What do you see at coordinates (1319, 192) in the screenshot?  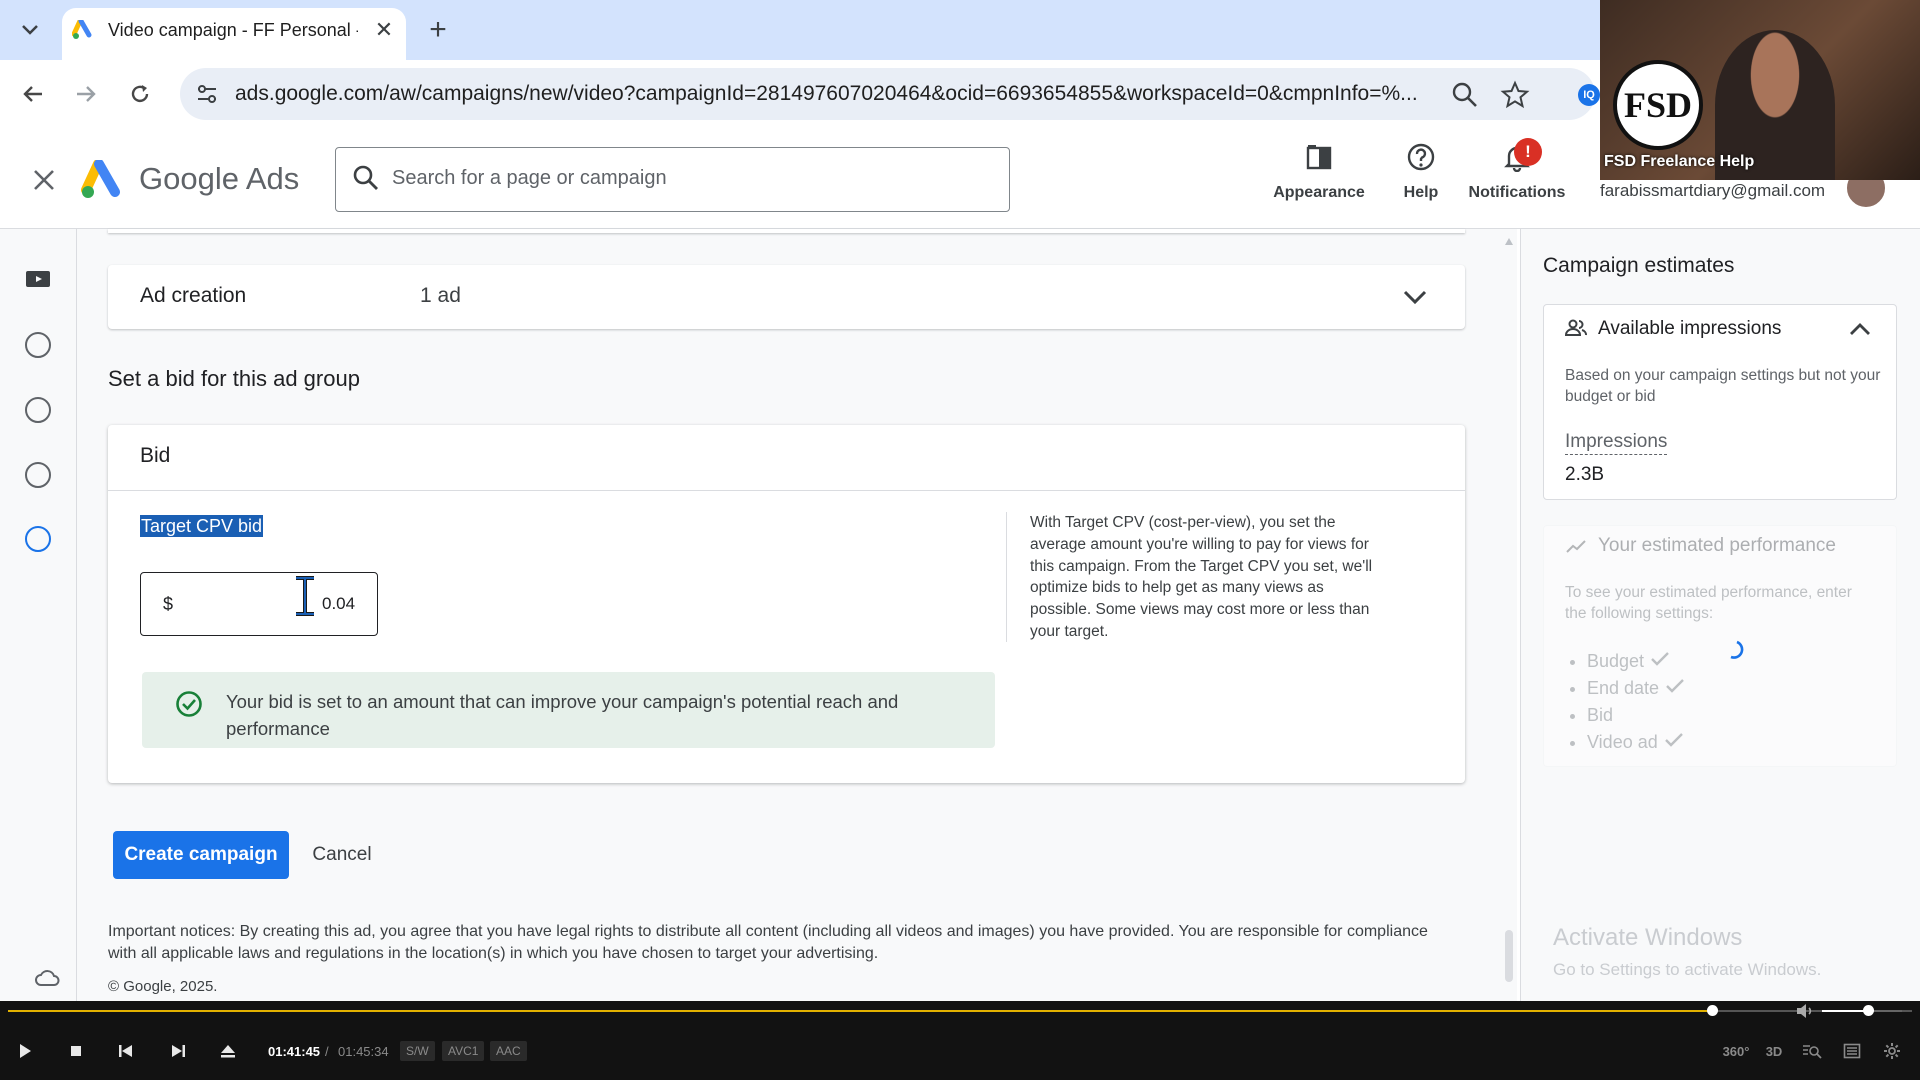 I see `appearance-label: Appearance` at bounding box center [1319, 192].